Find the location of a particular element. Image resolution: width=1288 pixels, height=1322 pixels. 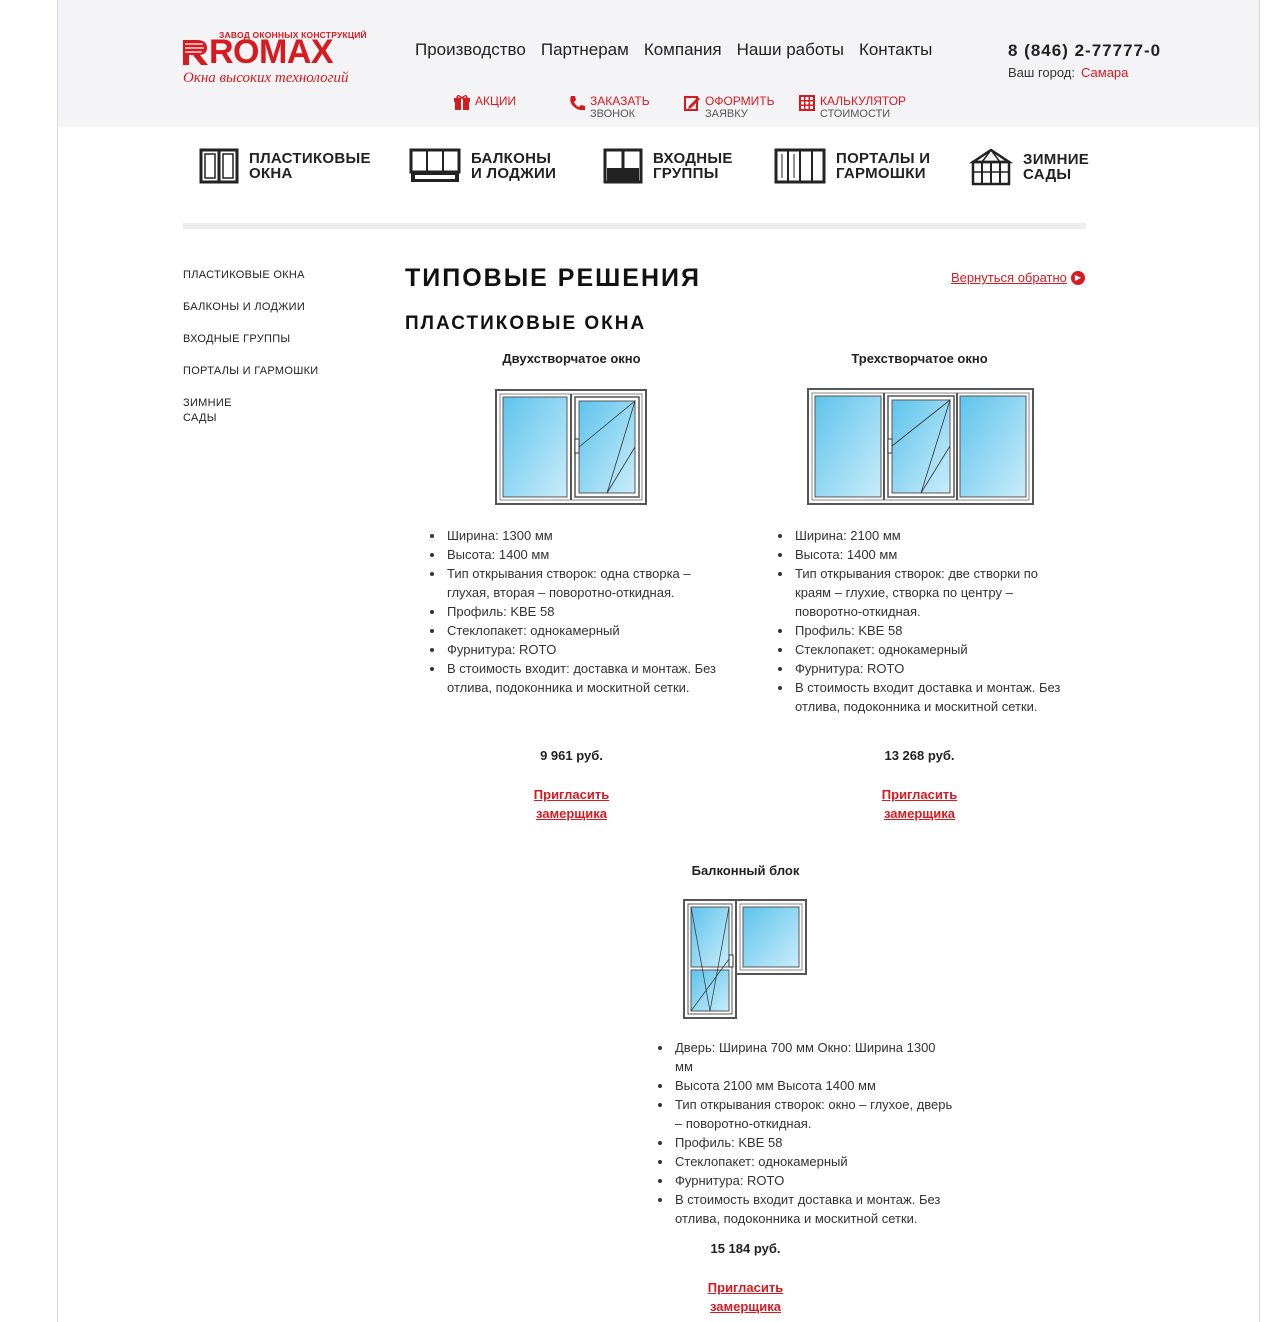

category-winter-gardens: ЗИМНИЕ САДЫ is located at coordinates (1029, 167).